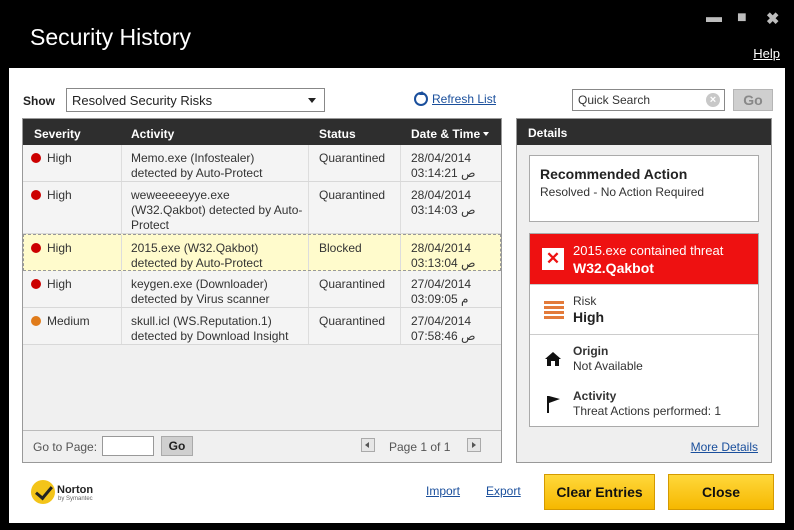 This screenshot has height=530, width=794. Describe the element at coordinates (644, 132) in the screenshot. I see `details-header: Details` at that location.